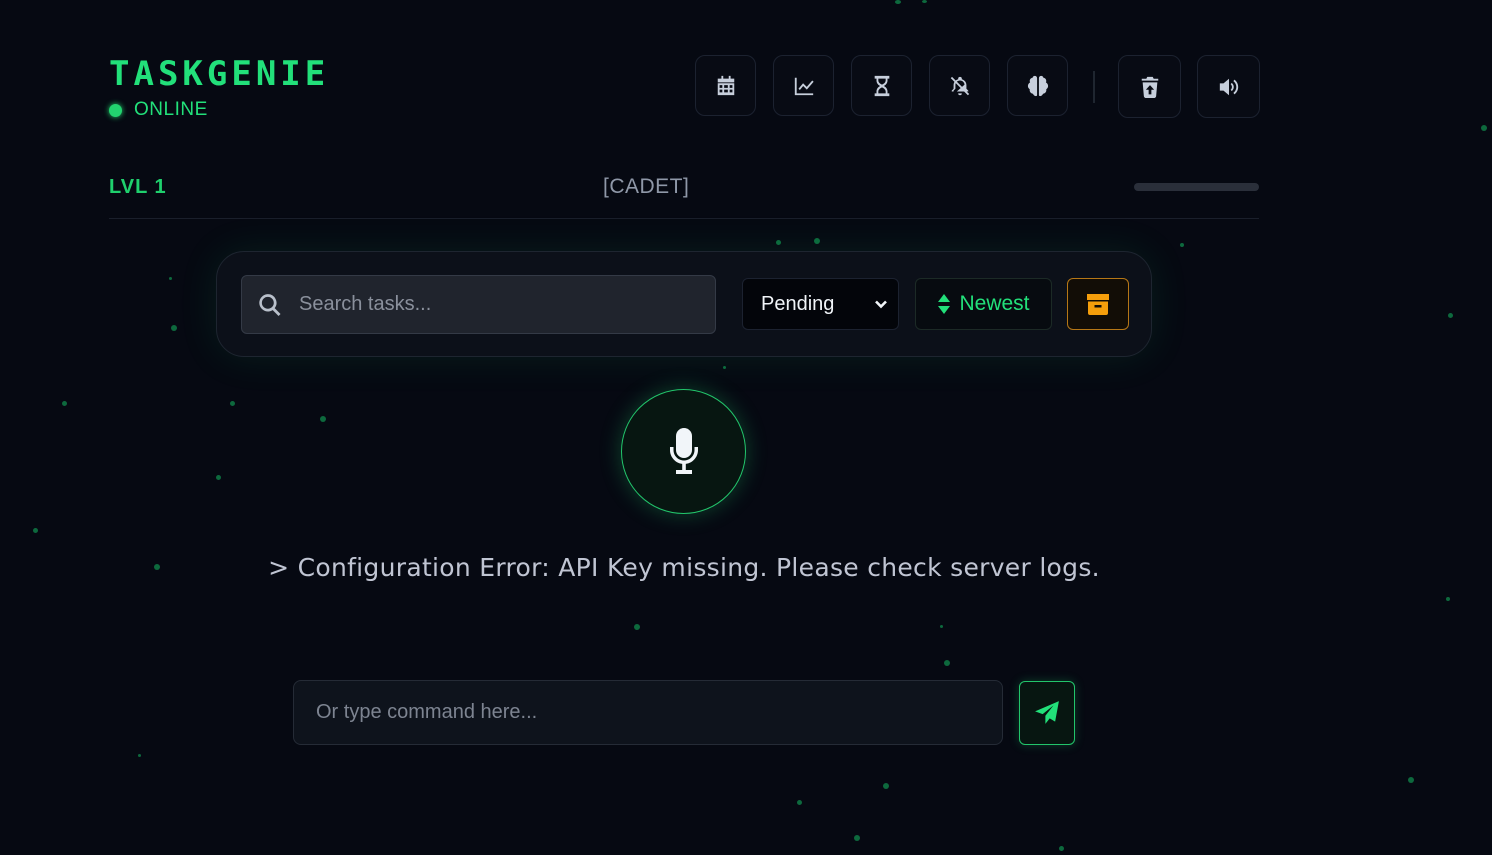 The height and width of the screenshot is (855, 1492). I want to click on restore-trash-button, so click(1149, 86).